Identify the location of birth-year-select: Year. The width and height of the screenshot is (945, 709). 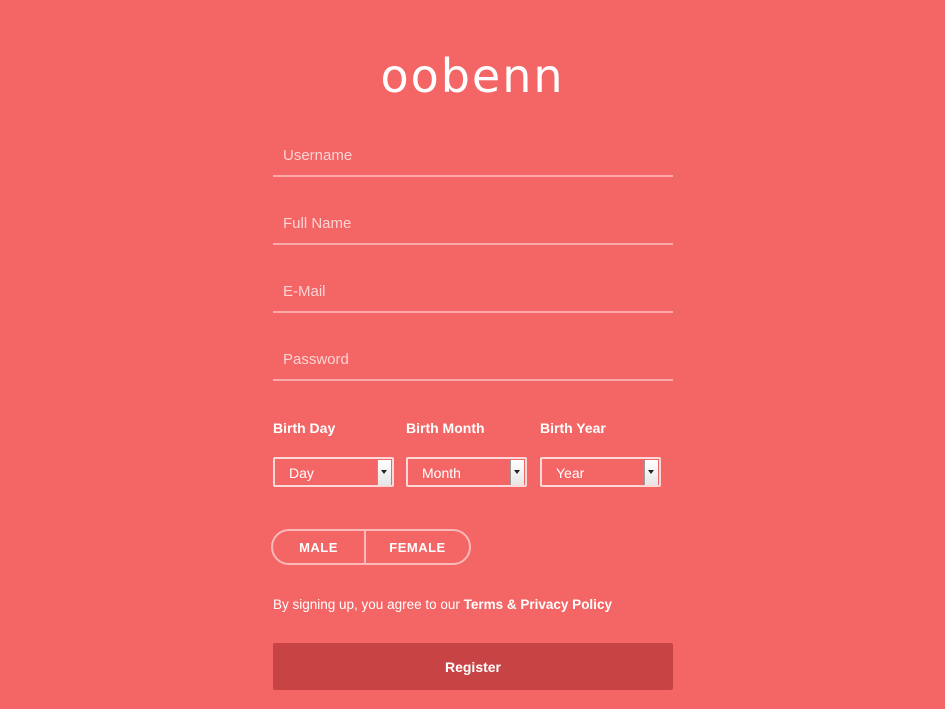
(600, 472).